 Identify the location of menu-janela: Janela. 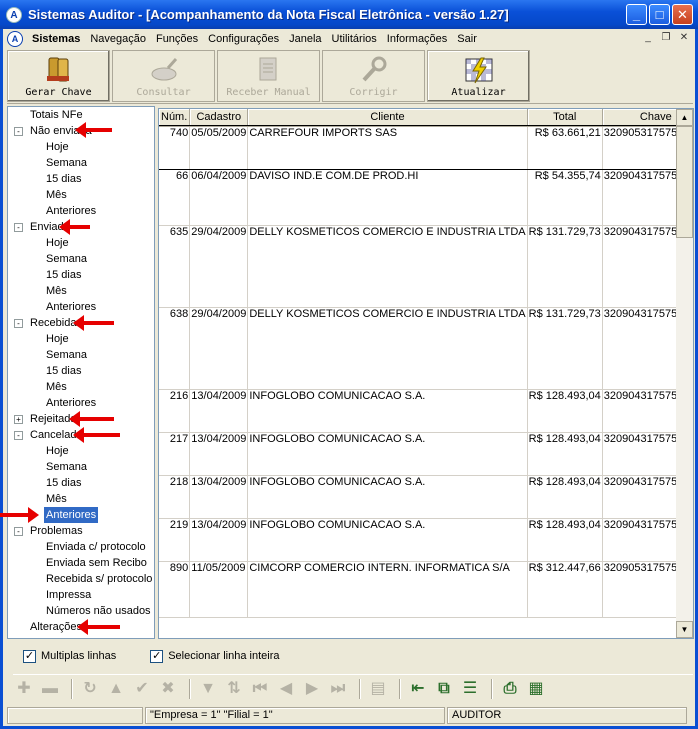
(305, 39).